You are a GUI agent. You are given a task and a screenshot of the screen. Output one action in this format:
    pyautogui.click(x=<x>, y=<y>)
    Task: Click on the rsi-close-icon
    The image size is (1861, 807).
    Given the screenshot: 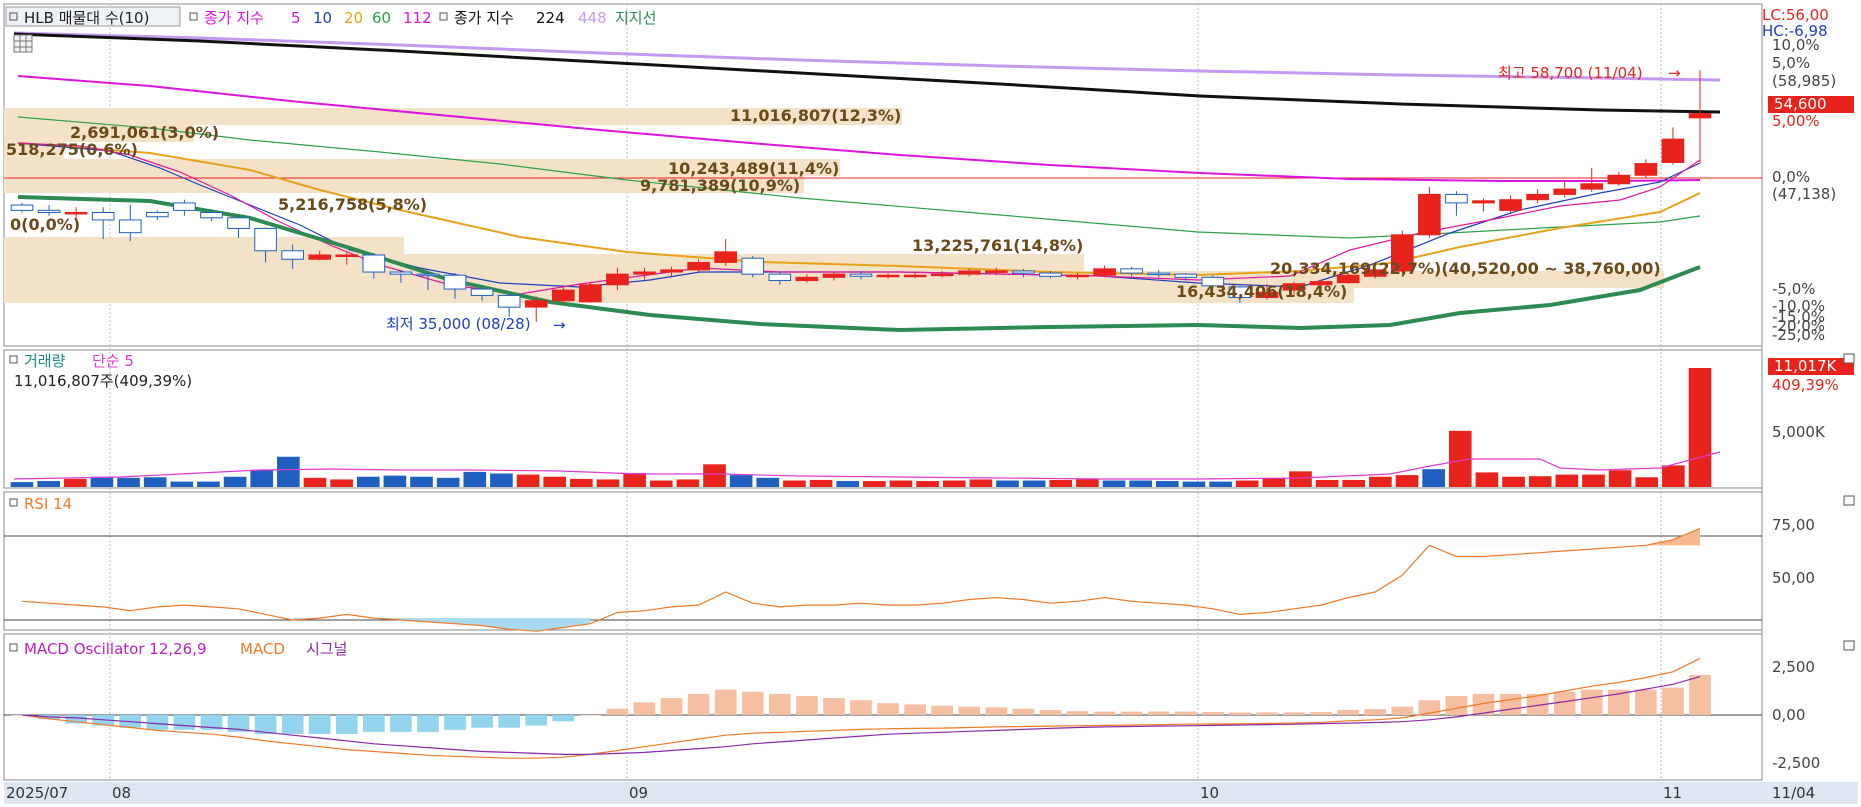 What is the action you would take?
    pyautogui.click(x=1849, y=500)
    